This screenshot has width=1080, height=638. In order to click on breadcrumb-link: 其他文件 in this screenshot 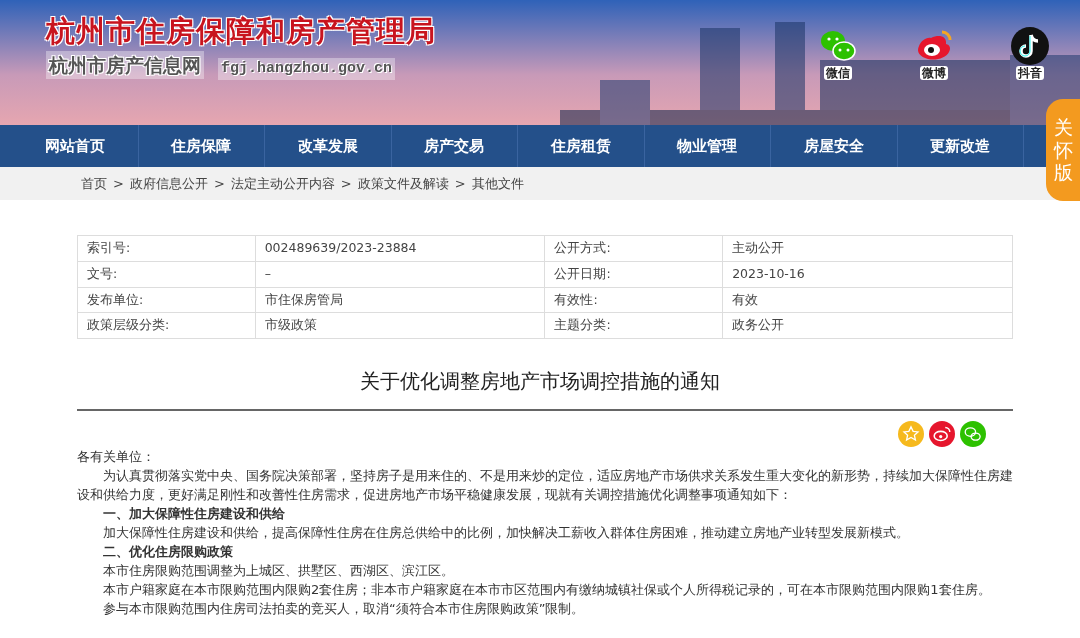, I will do `click(497, 183)`.